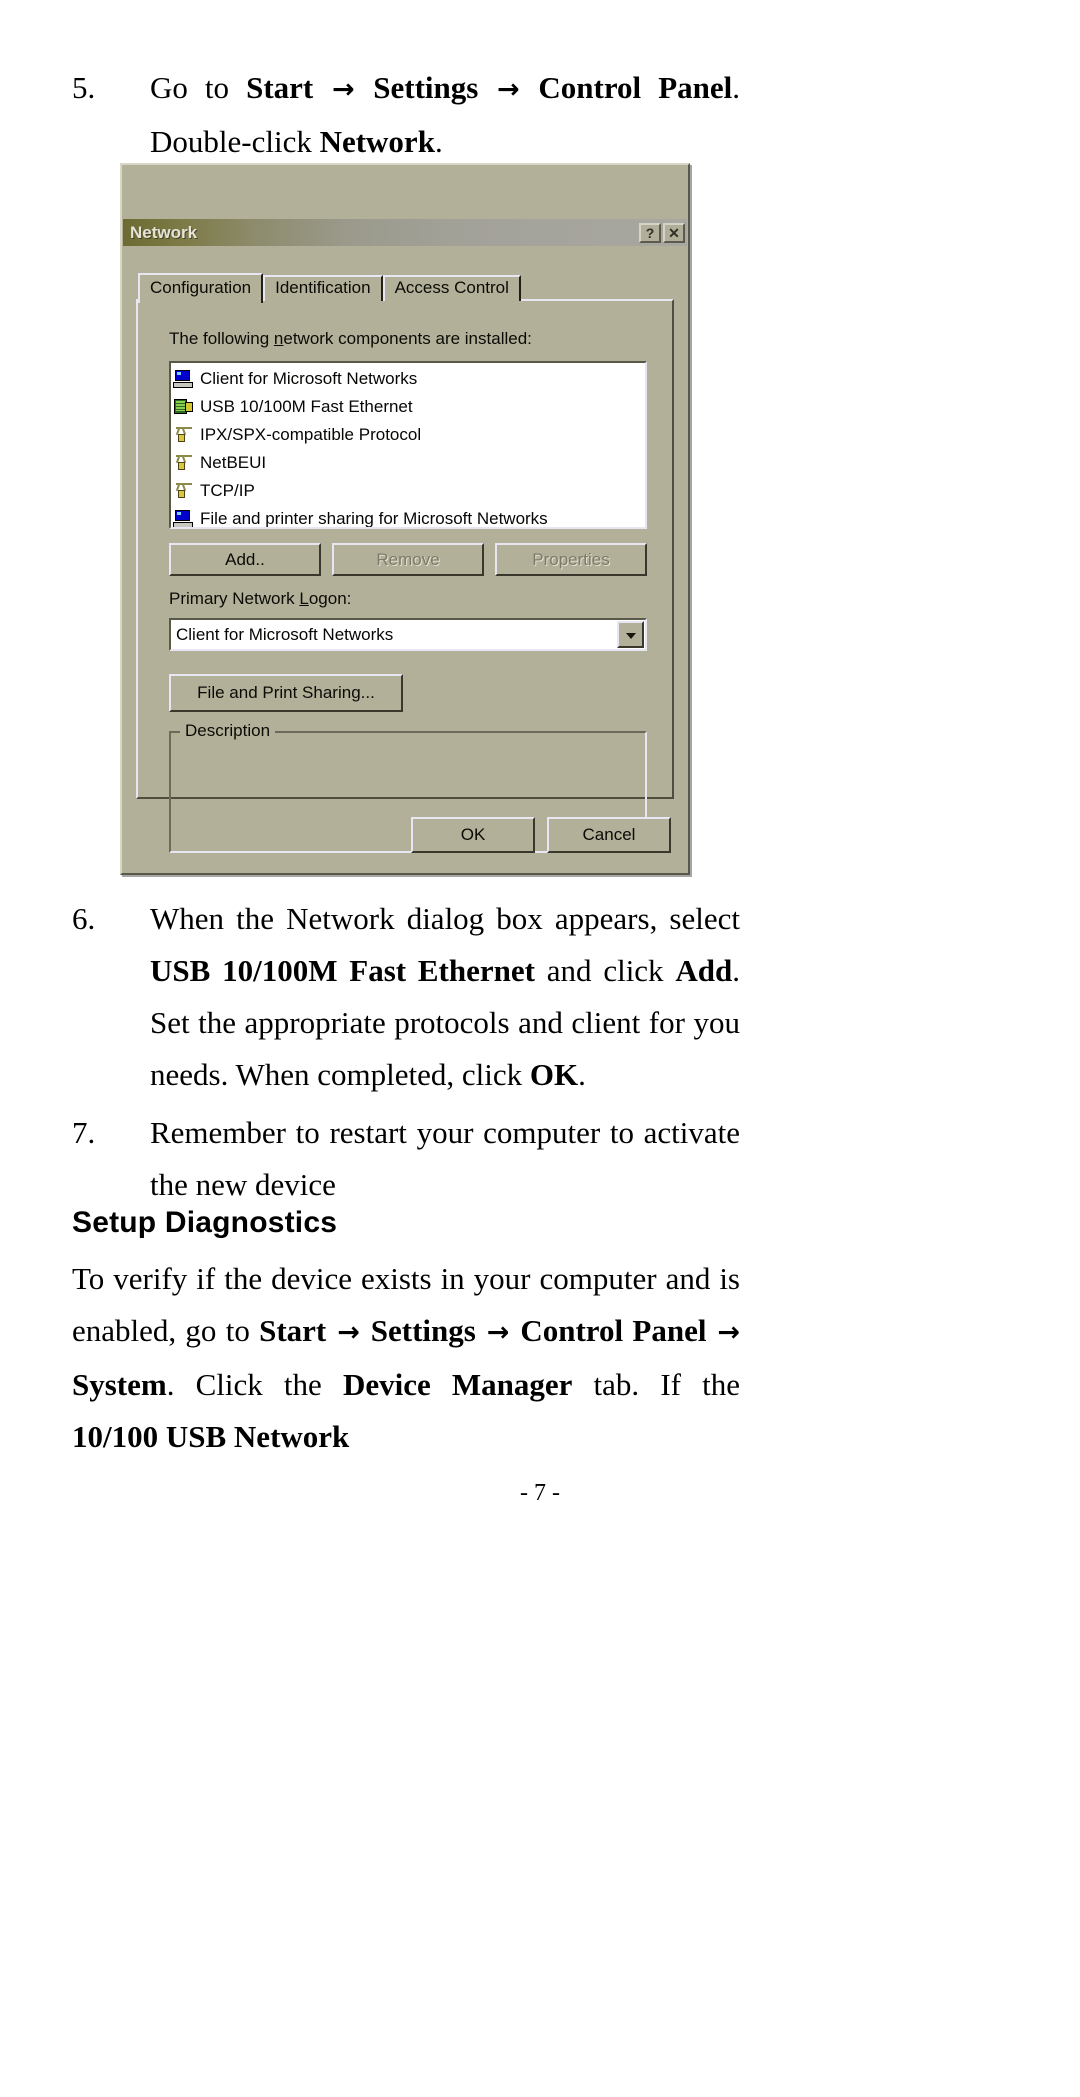 The height and width of the screenshot is (2097, 1080). I want to click on add-button: Add.., so click(245, 559).